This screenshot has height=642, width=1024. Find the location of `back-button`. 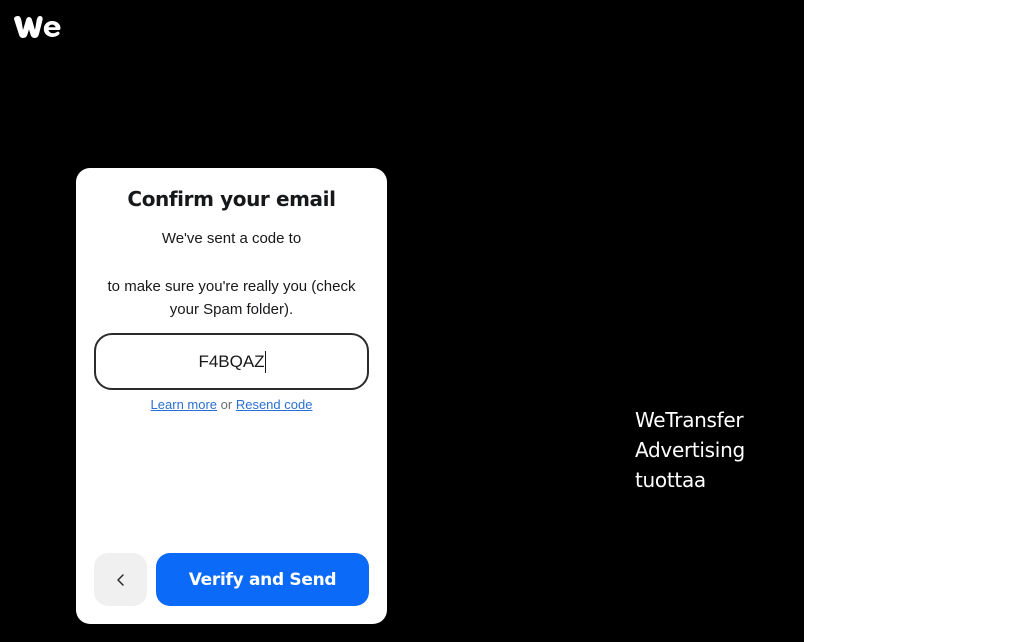

back-button is located at coordinates (120, 579).